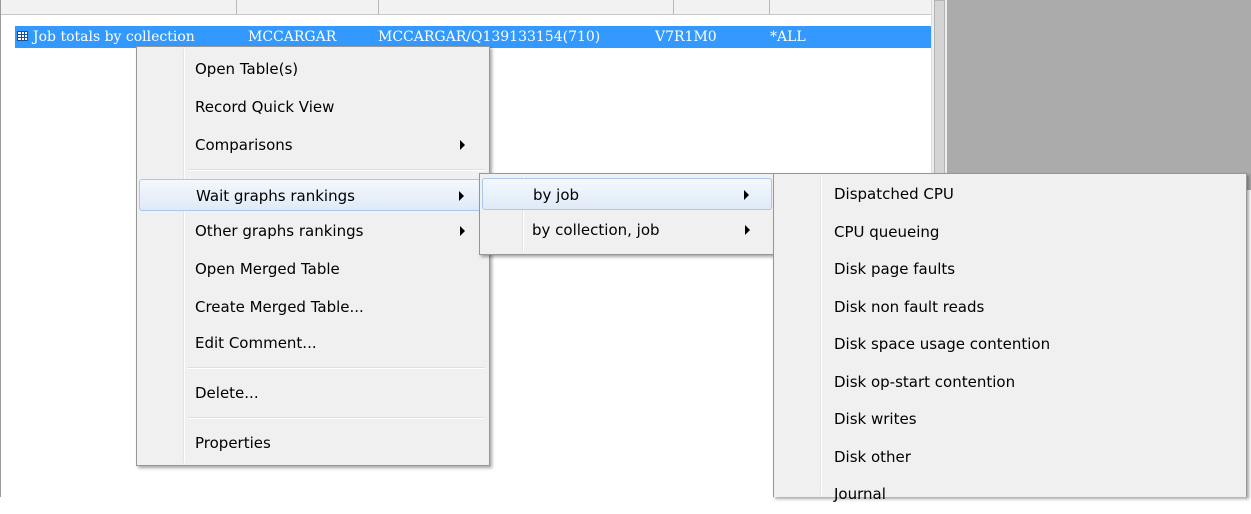  What do you see at coordinates (244, 145) in the screenshot?
I see `menu-item-label: Comparisons` at bounding box center [244, 145].